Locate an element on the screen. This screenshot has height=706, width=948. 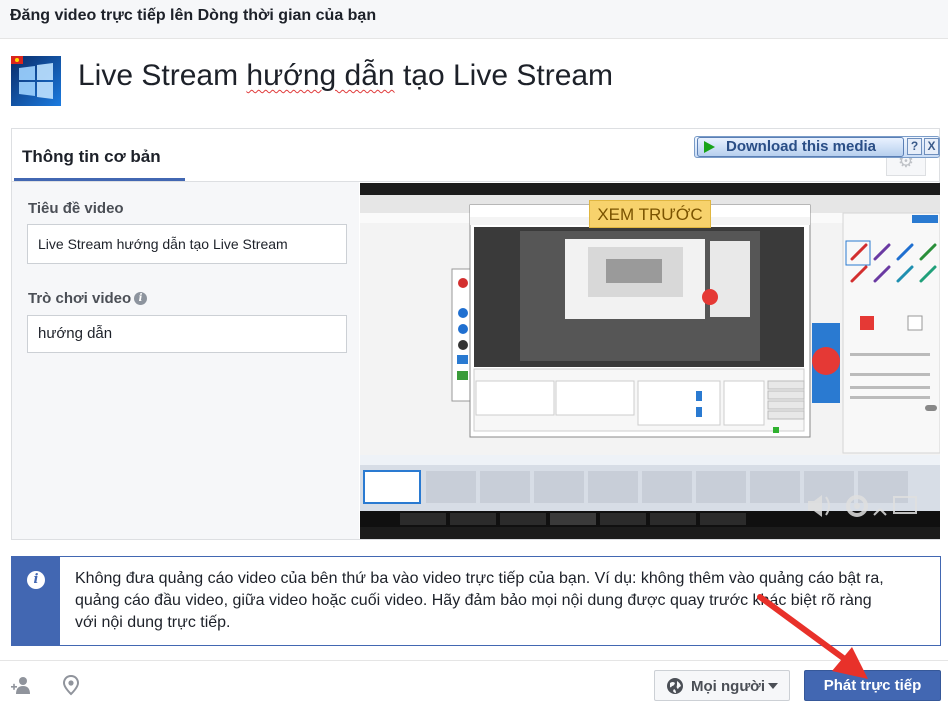
tab-basic-info: Thông tin cơ bản is located at coordinates (91, 157).